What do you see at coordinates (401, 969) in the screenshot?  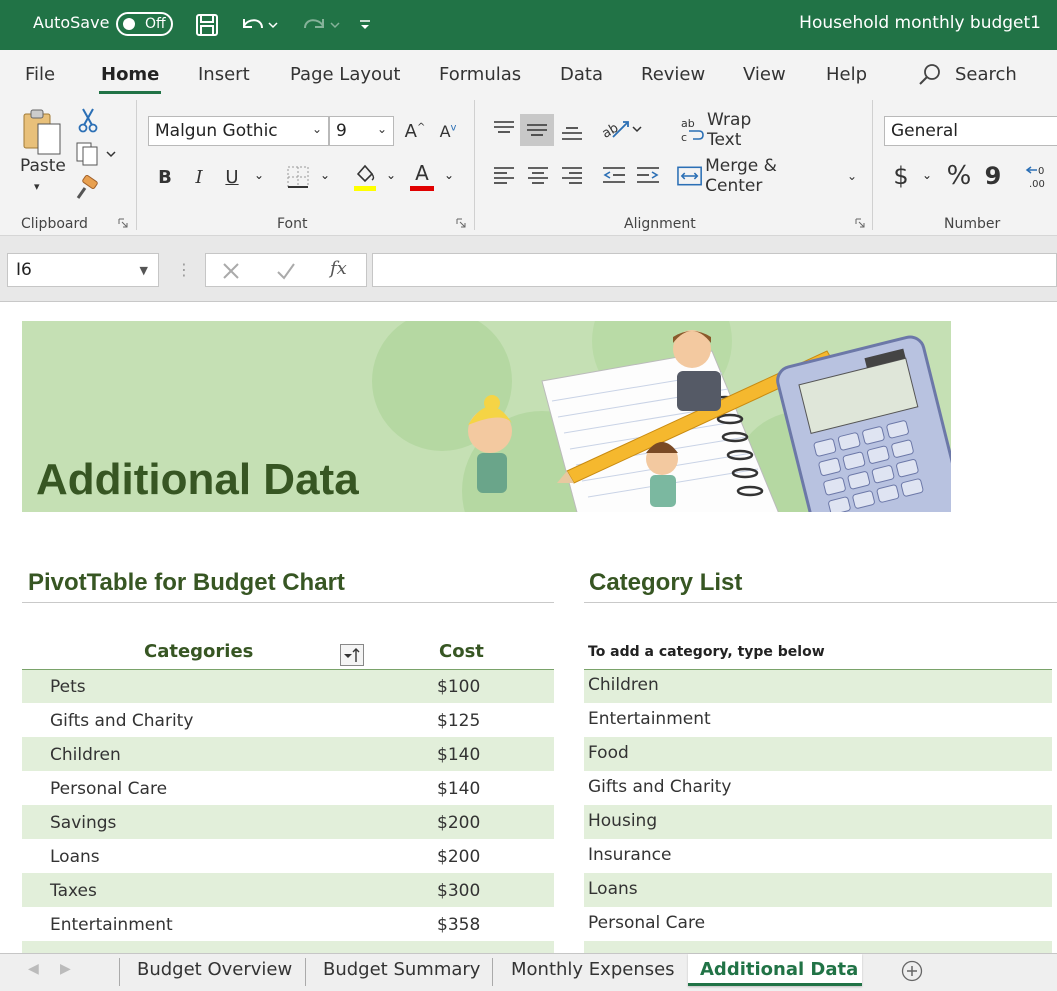 I see `sheet-tab-budget-summary: Budget Summary` at bounding box center [401, 969].